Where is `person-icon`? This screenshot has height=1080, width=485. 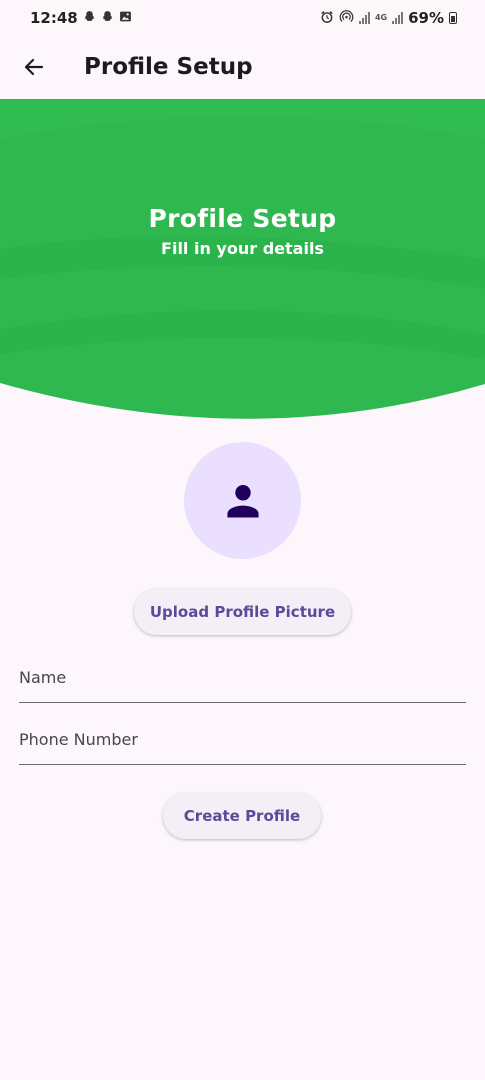 person-icon is located at coordinates (242, 500).